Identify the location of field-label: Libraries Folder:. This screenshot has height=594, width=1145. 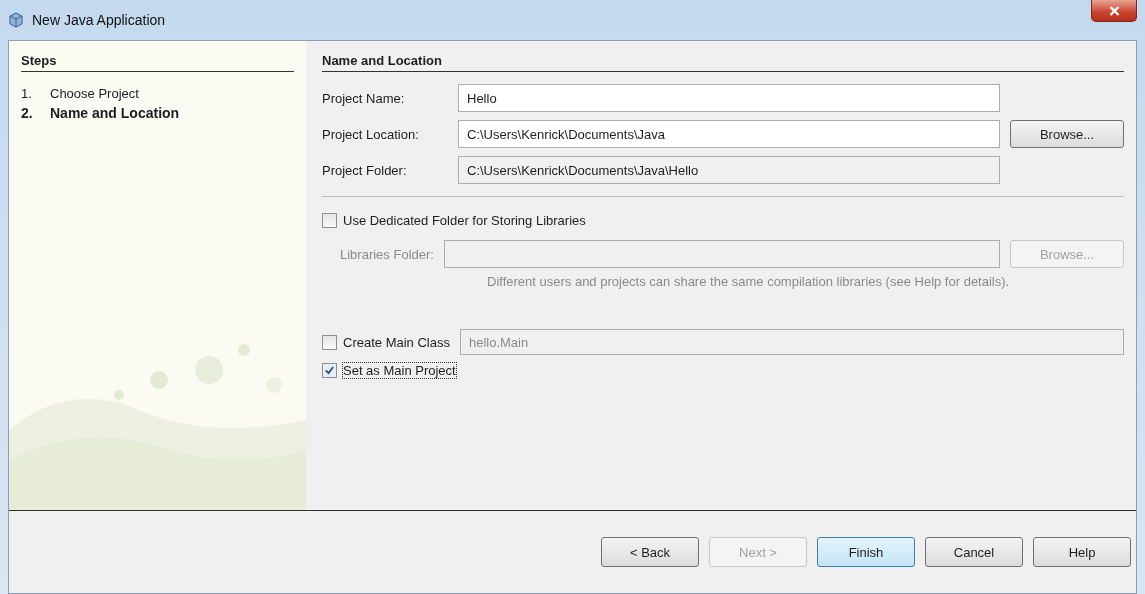
(387, 254).